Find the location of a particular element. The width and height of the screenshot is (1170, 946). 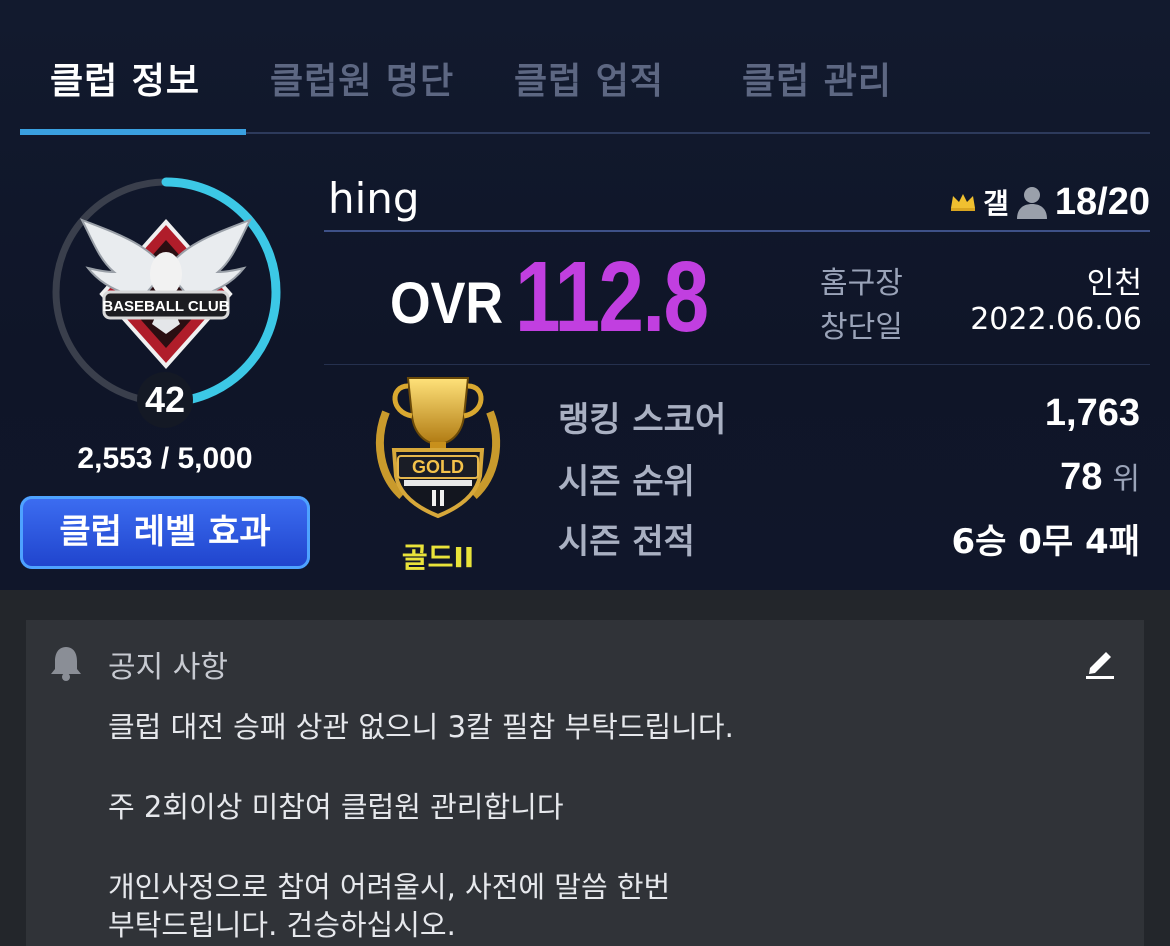

season-record-label: 시즌 전적 is located at coordinates (626, 542).